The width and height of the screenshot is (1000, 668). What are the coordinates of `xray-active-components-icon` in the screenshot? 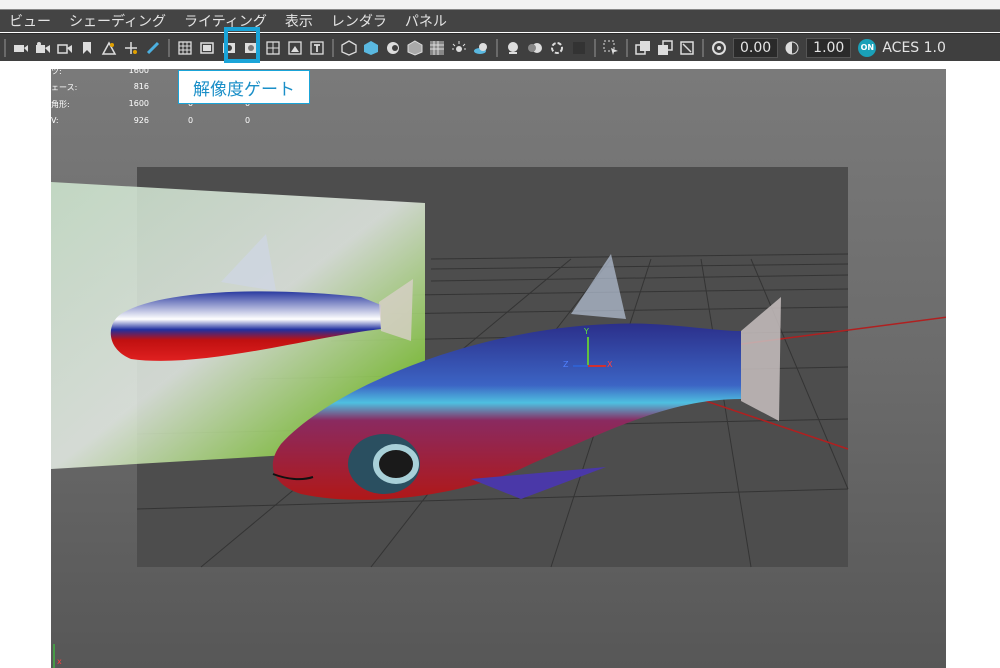 It's located at (665, 48).